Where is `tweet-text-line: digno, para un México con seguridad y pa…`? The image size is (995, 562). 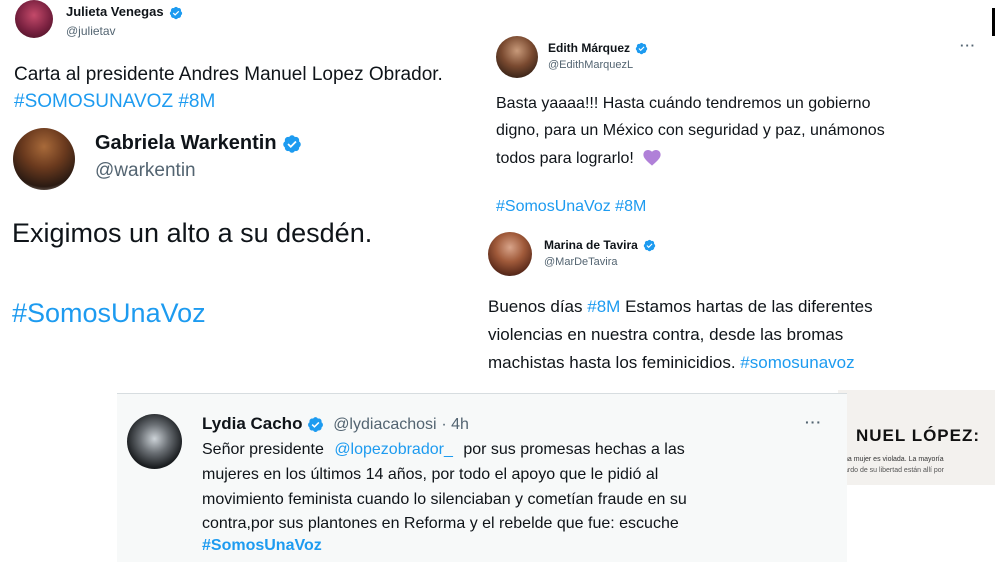 tweet-text-line: digno, para un México con seguridad y pa… is located at coordinates (690, 130).